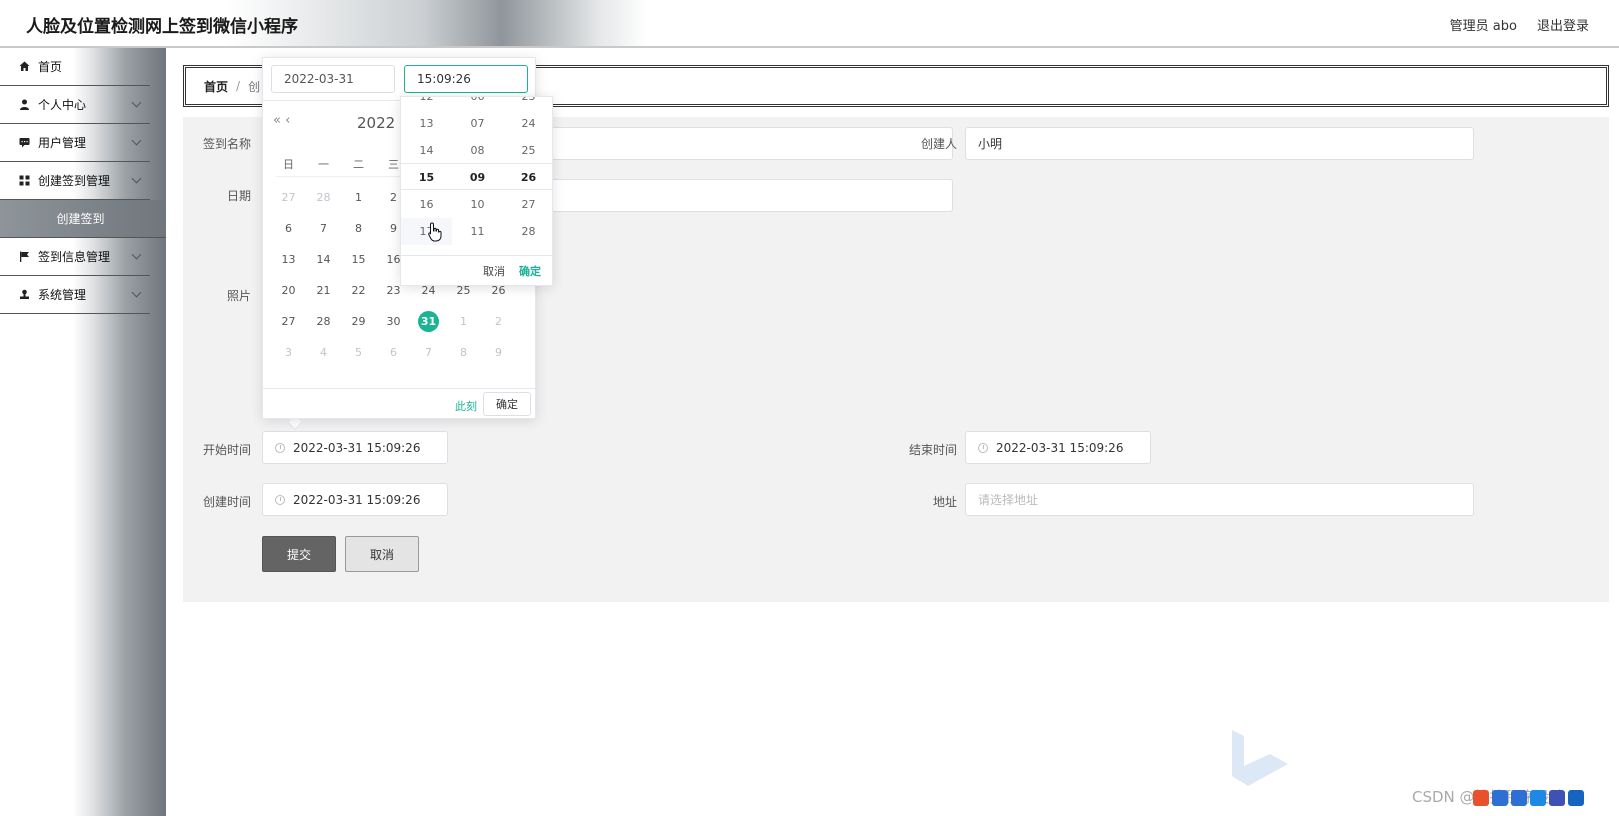  I want to click on spinner-selection-bottom, so click(476, 189).